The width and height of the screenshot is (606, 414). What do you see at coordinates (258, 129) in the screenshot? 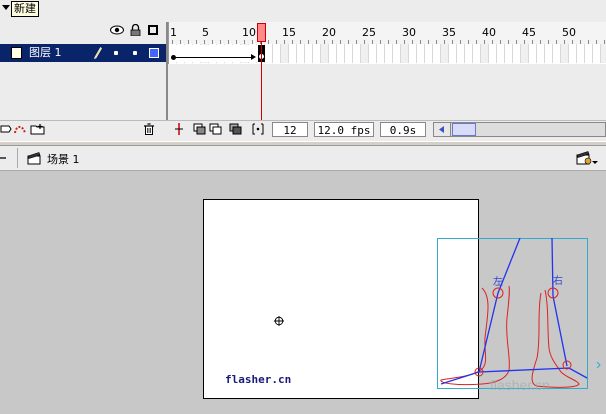
I see `modify-onion-markers-icon` at bounding box center [258, 129].